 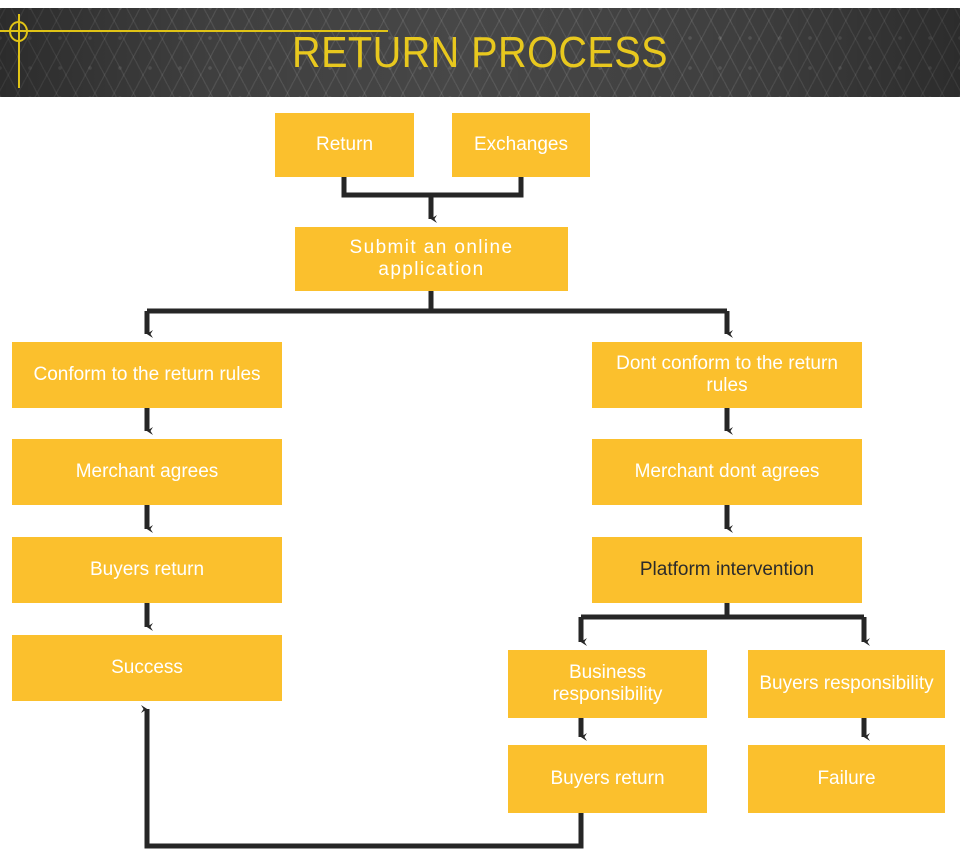 I want to click on flow-node-label: Submit an online application, so click(x=431, y=258).